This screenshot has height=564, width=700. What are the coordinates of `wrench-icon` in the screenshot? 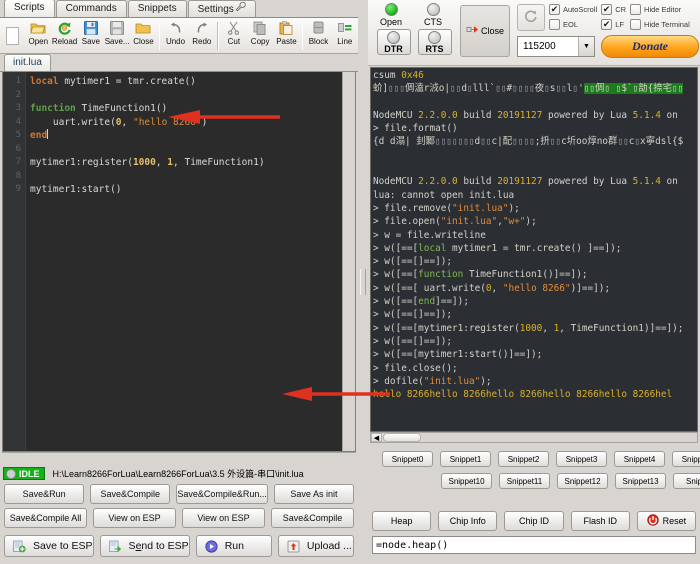 It's located at (240, 9).